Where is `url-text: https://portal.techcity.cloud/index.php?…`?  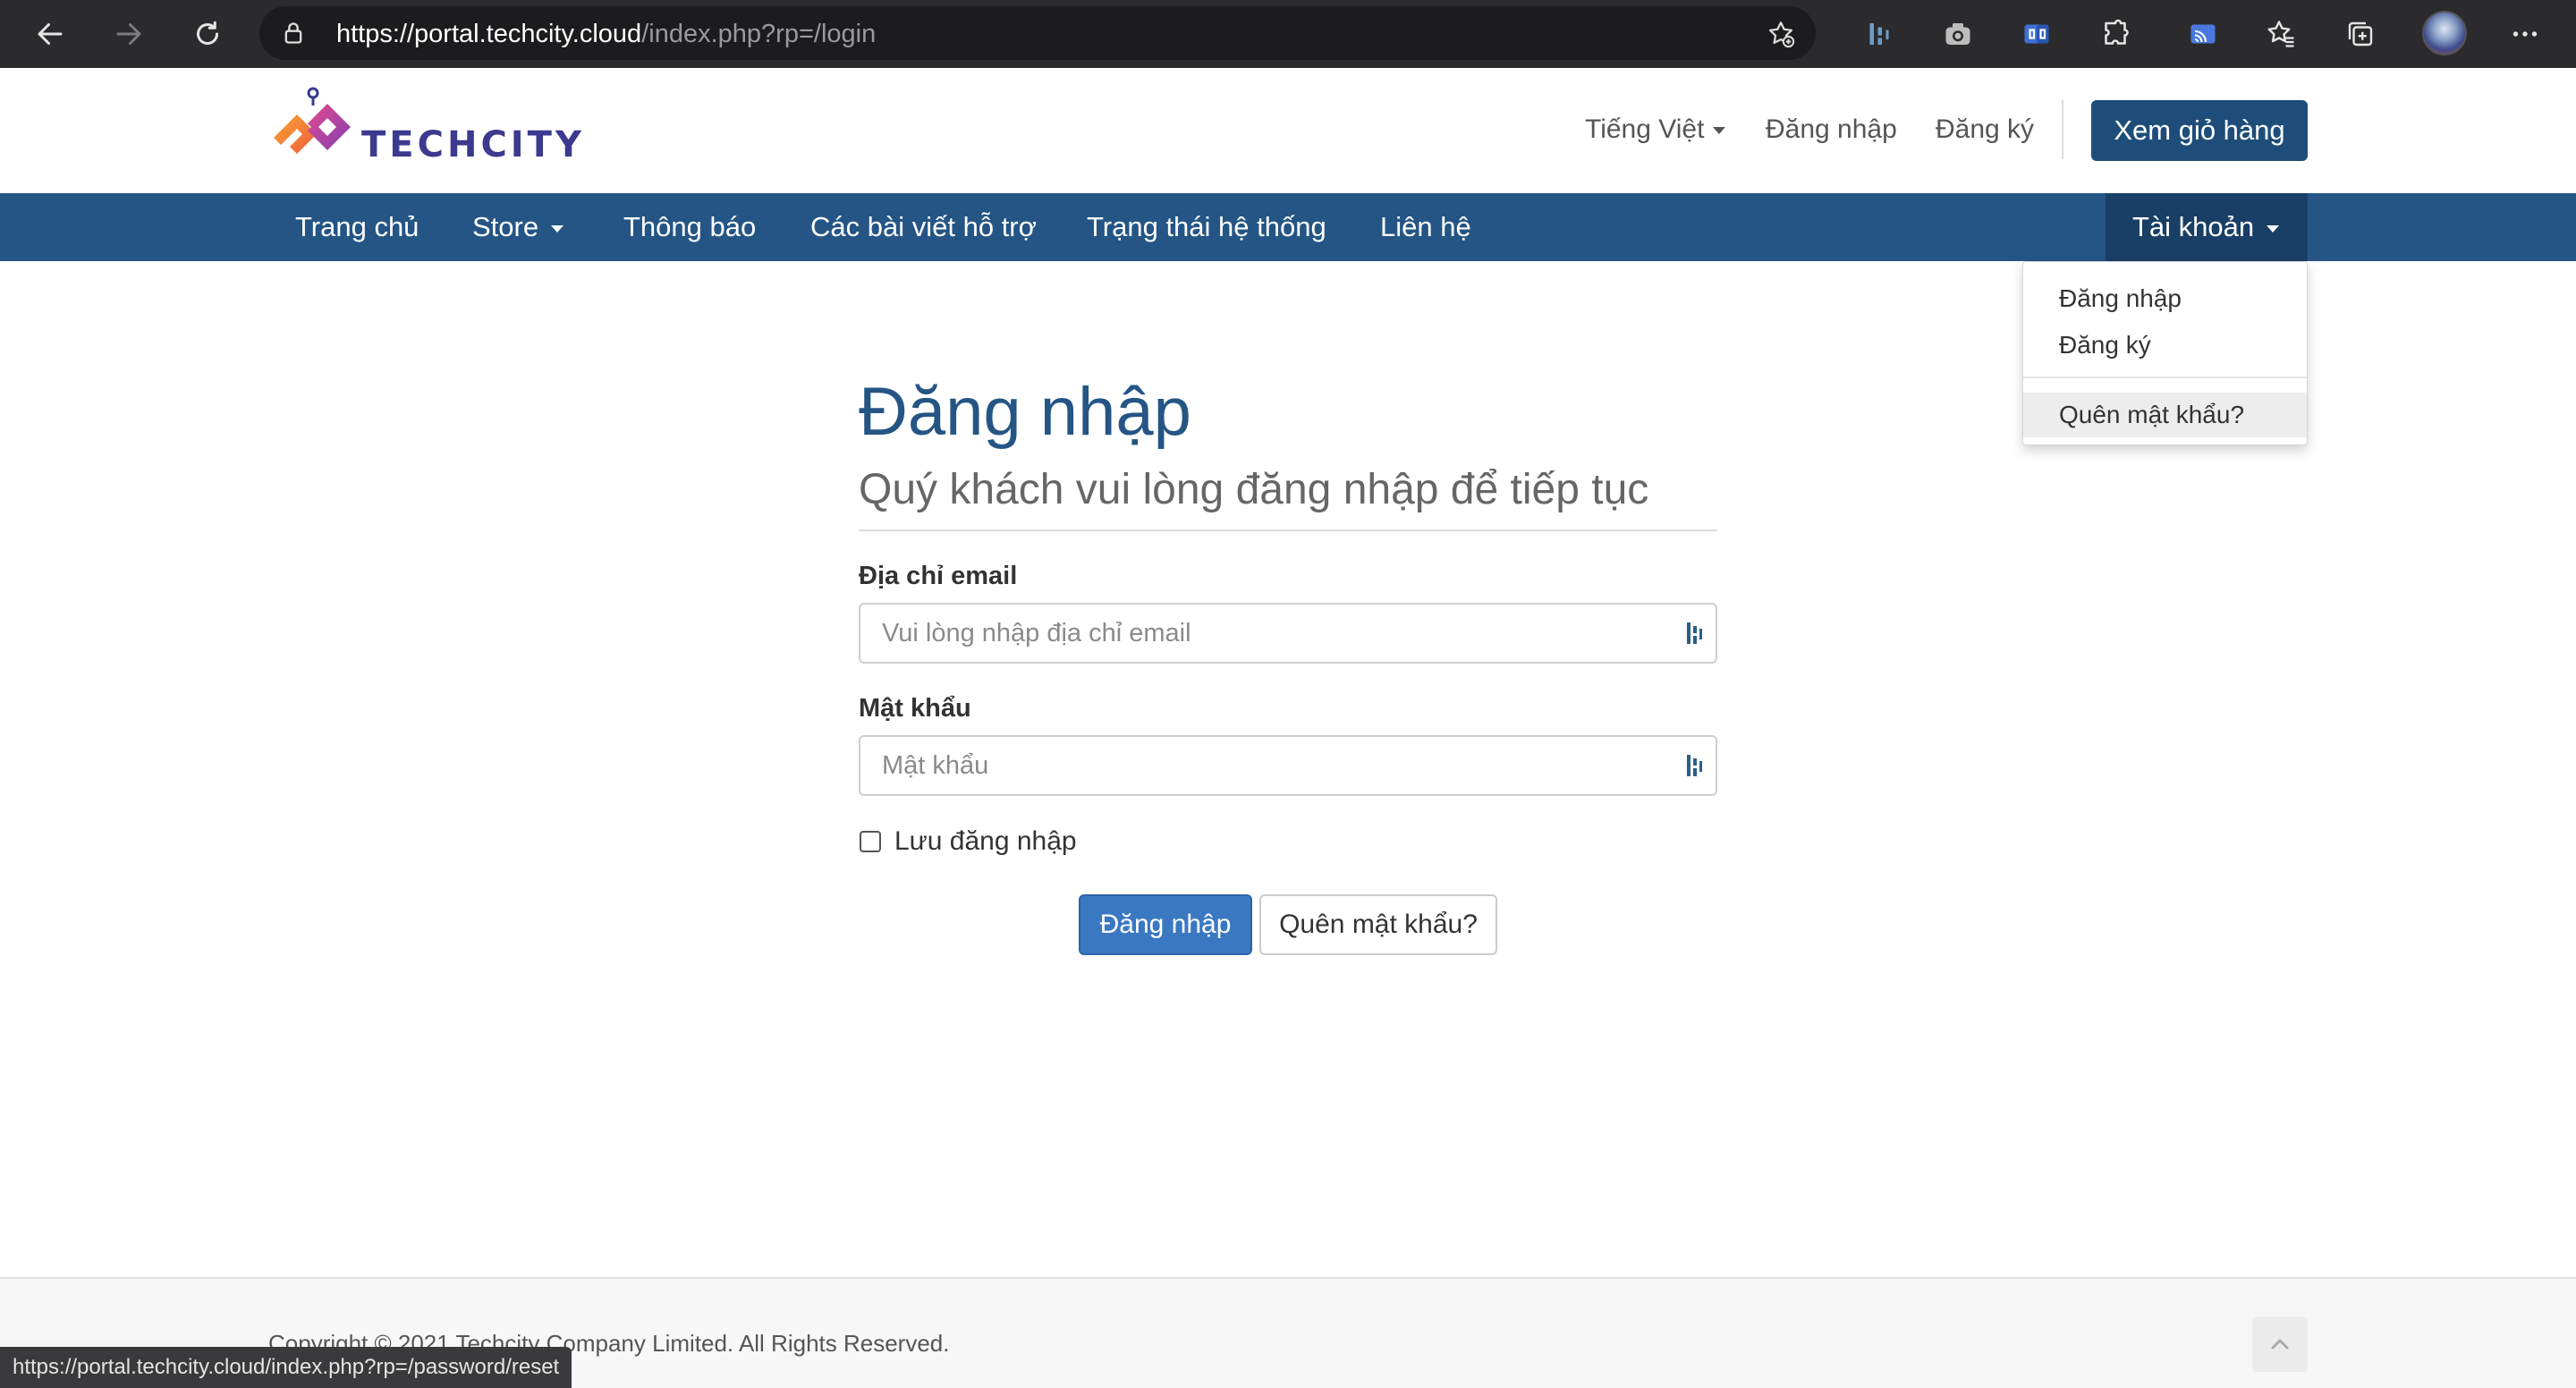
url-text: https://portal.techcity.cloud/index.php?… is located at coordinates (606, 34).